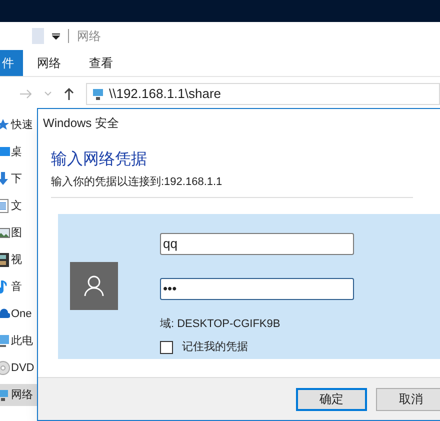 Image resolution: width=440 pixels, height=421 pixels. What do you see at coordinates (101, 63) in the screenshot?
I see `ribbon-tab: 查看` at bounding box center [101, 63].